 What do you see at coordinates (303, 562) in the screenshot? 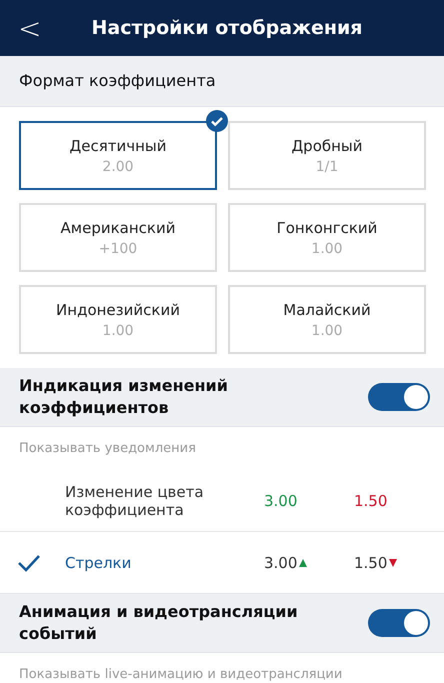
I see `up-arrow-icon` at bounding box center [303, 562].